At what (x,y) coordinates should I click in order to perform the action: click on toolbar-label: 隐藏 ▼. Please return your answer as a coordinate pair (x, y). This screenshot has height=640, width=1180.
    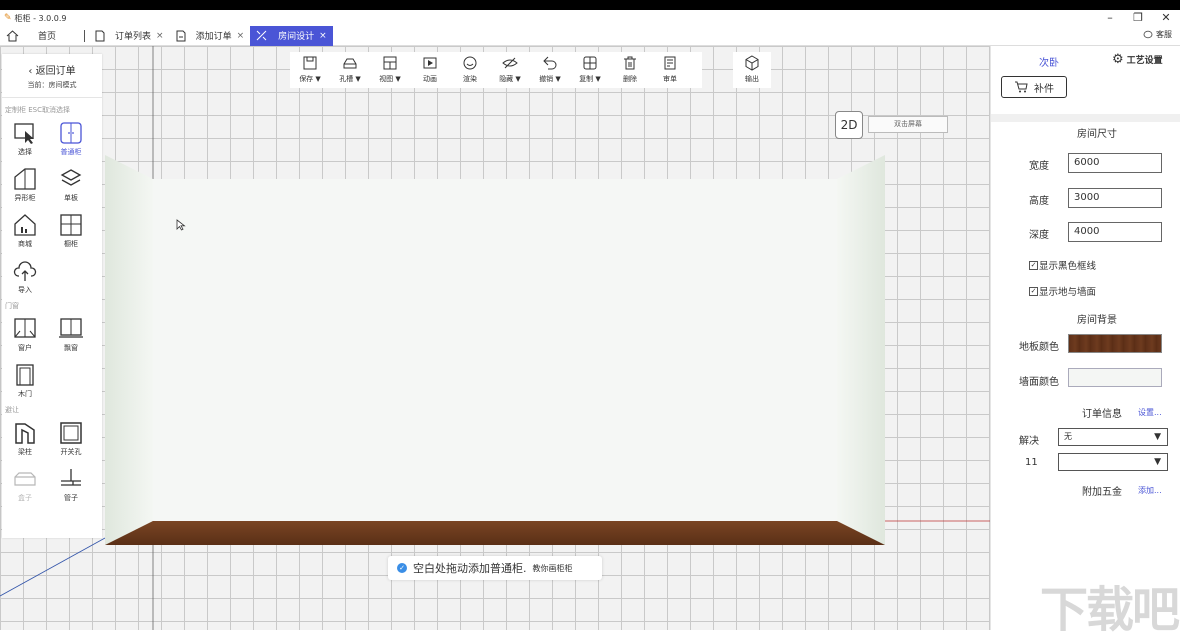
    Looking at the image, I should click on (510, 79).